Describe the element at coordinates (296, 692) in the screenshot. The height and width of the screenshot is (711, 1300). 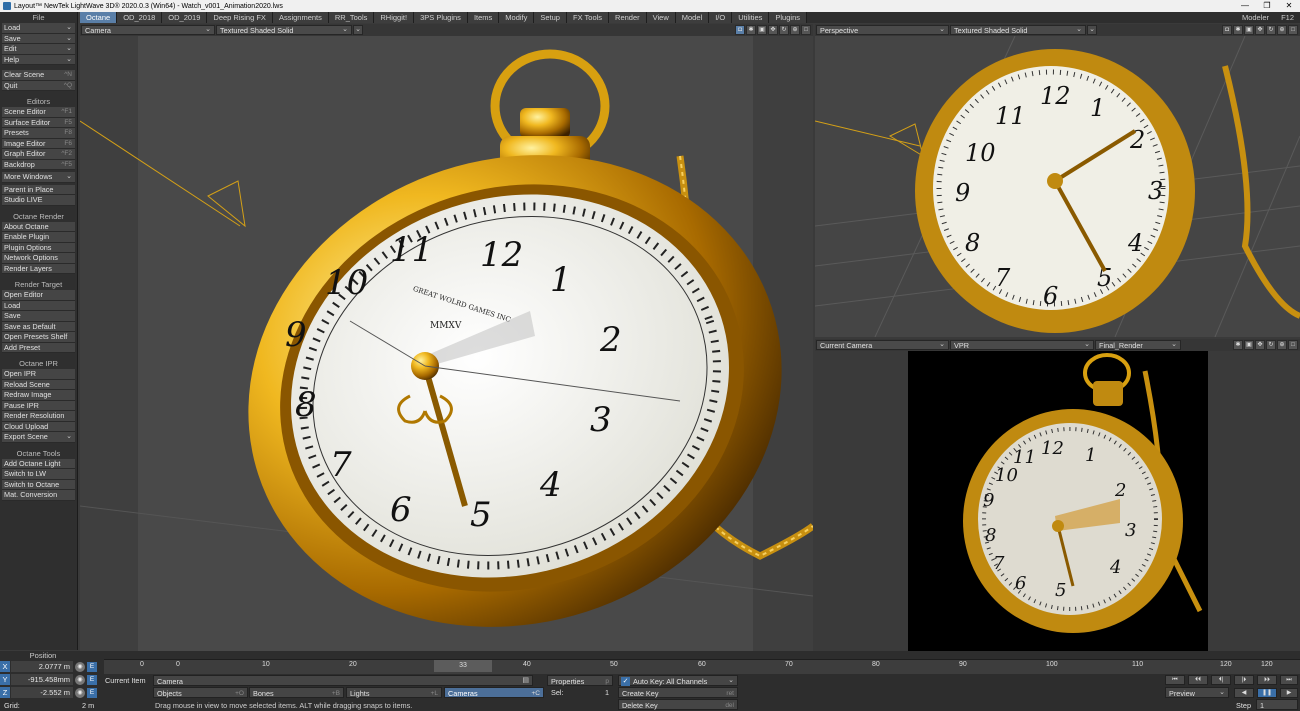
I see `bones-button: Bones +B` at that location.